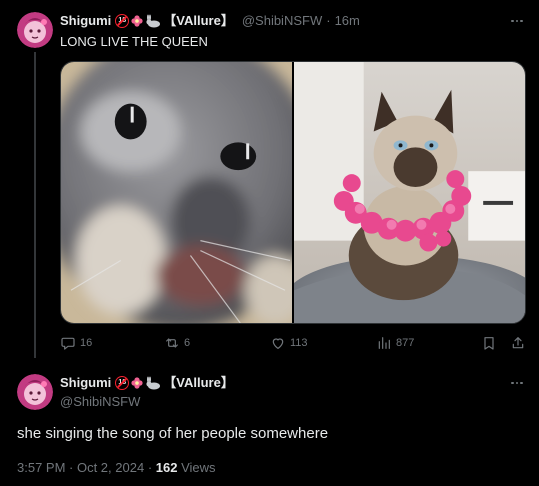 Image resolution: width=539 pixels, height=486 pixels. Describe the element at coordinates (80, 467) in the screenshot. I see `timestamp: 3:57 PM · Oct 2, 2024` at that location.